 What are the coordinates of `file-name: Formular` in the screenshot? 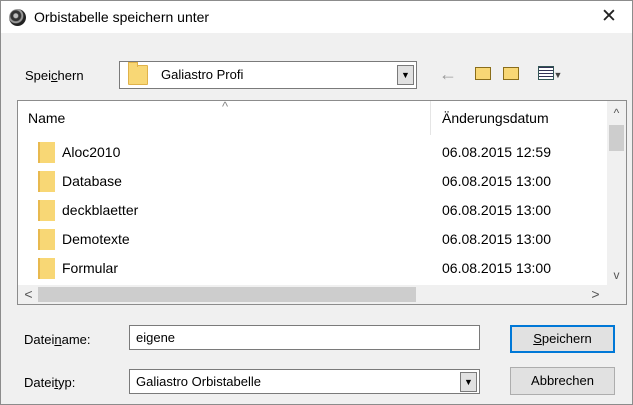 It's located at (90, 268).